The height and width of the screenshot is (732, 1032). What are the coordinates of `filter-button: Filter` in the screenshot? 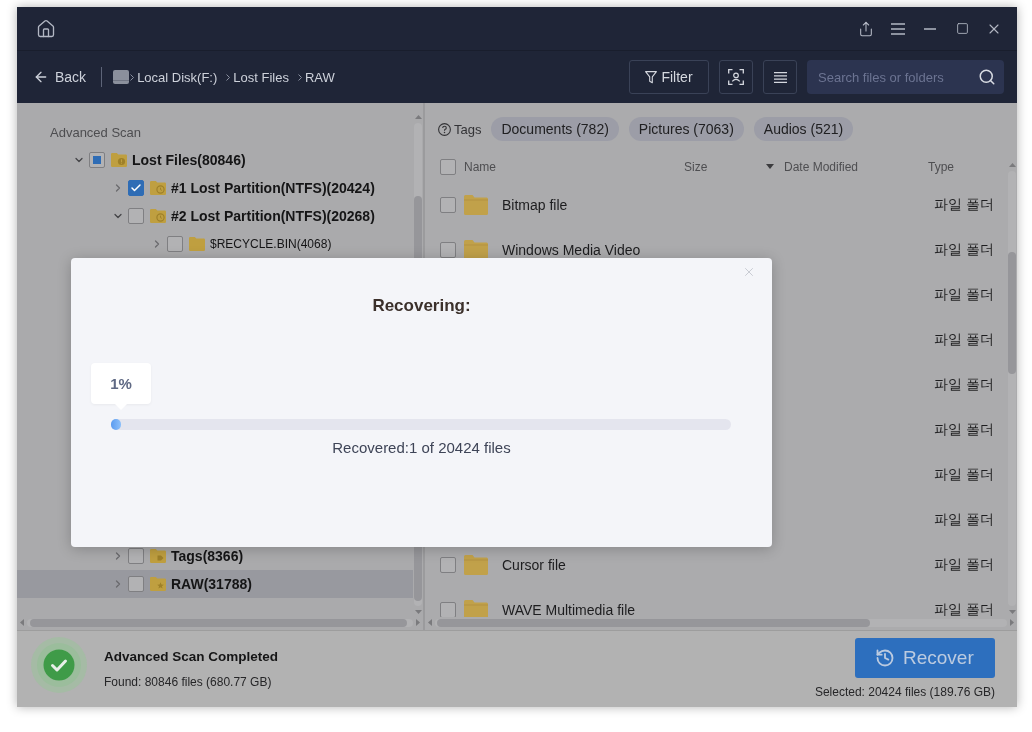 It's located at (669, 77).